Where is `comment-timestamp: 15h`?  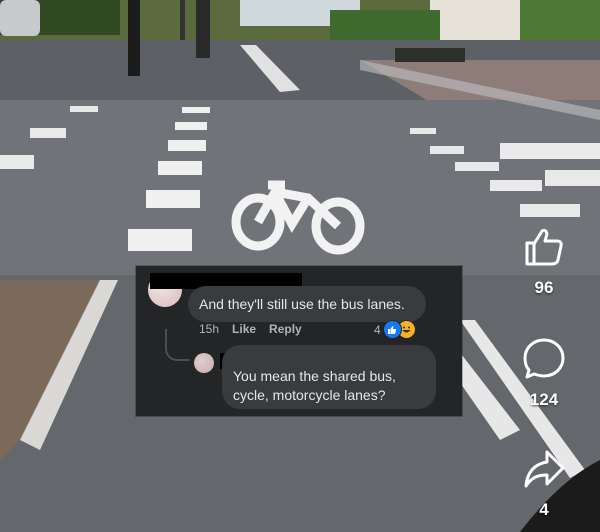
comment-timestamp: 15h is located at coordinates (209, 329).